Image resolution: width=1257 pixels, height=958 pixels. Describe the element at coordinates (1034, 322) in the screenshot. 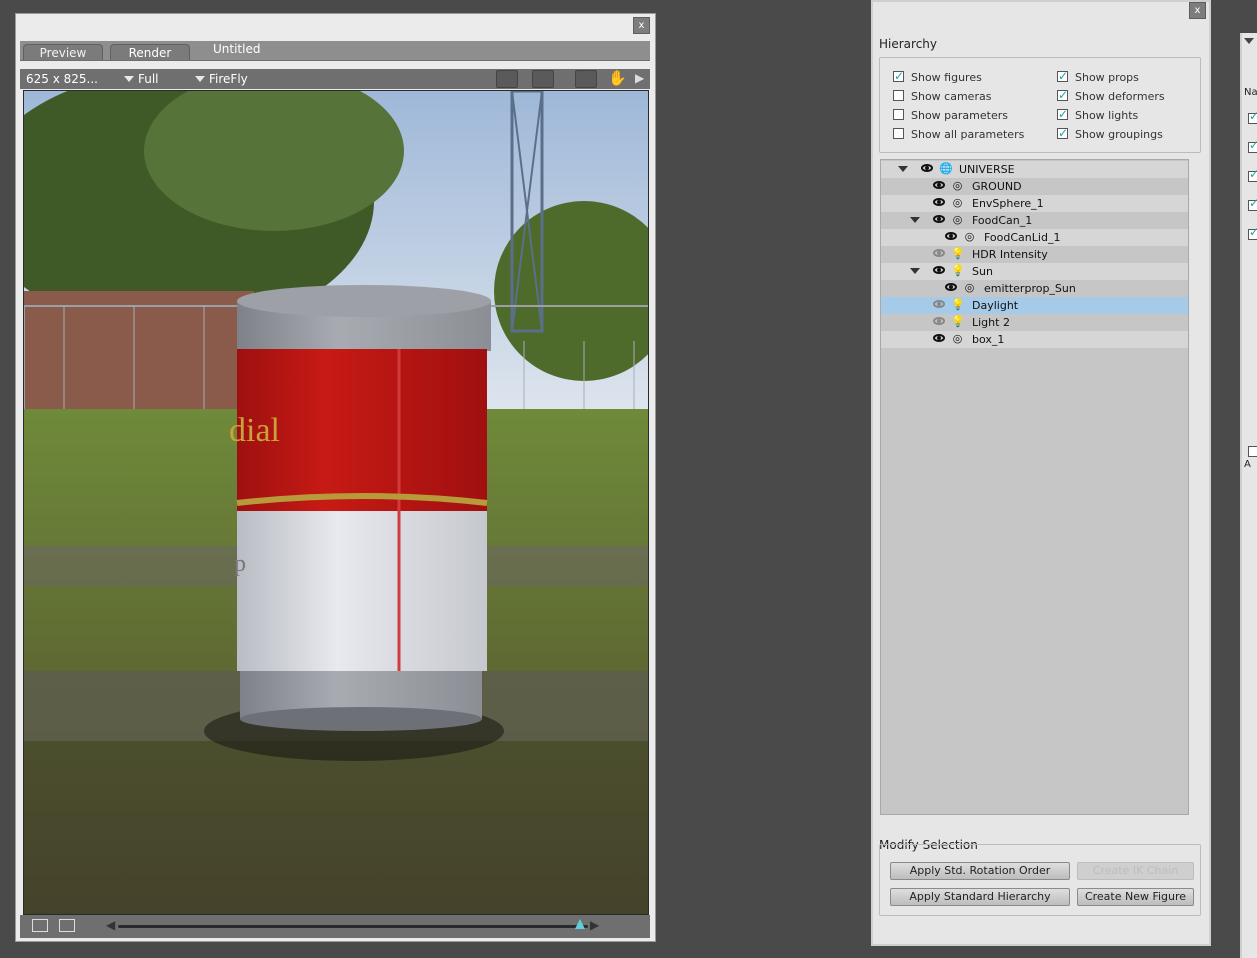

I see `tree-row-light-2: 💡 Light 2` at that location.